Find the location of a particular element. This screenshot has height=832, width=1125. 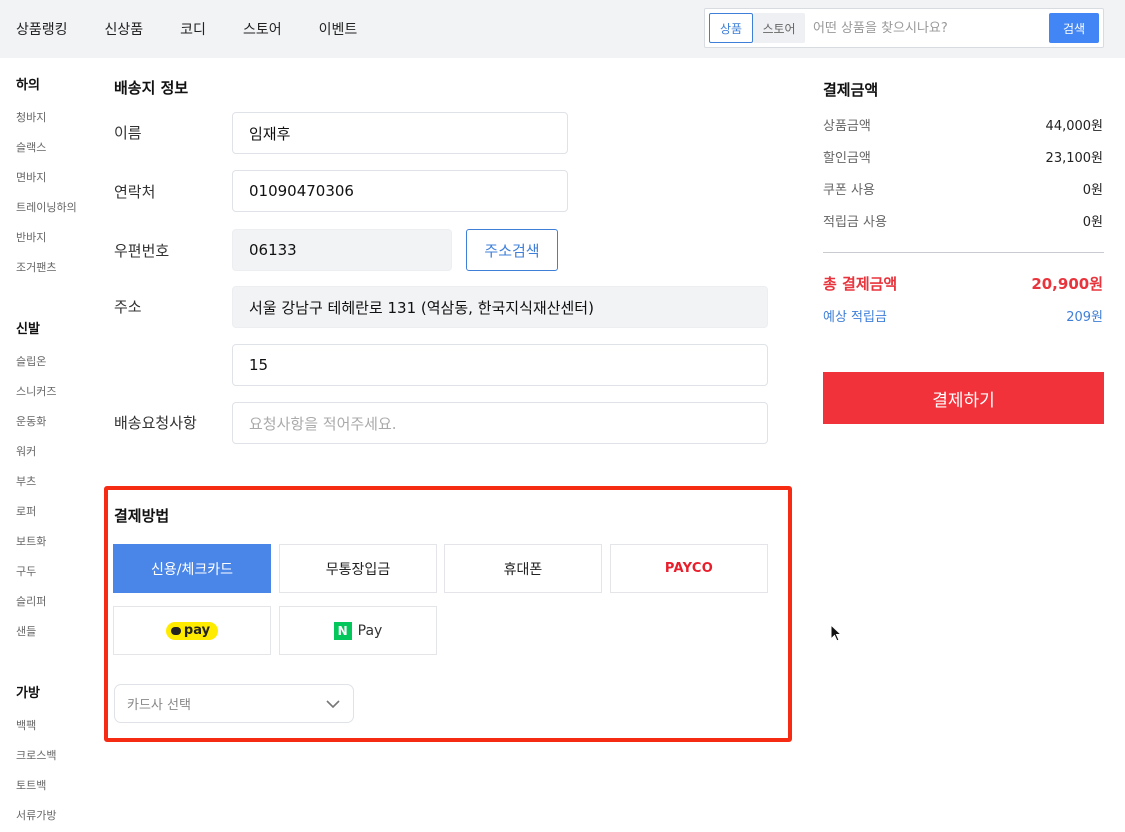

search-button: 검색 is located at coordinates (1074, 28).